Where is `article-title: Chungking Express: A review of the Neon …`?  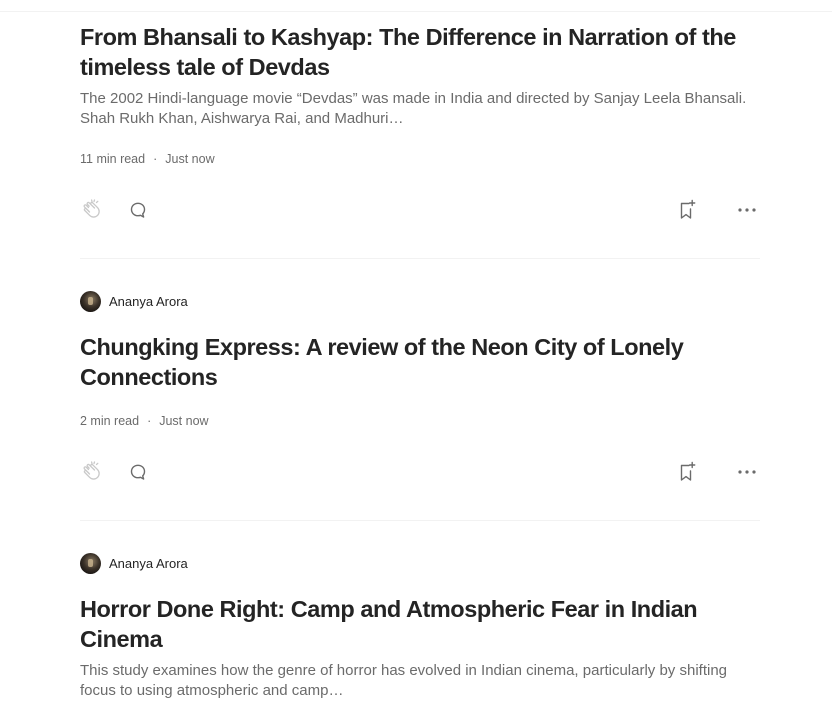
article-title: Chungking Express: A review of the Neon … is located at coordinates (420, 362).